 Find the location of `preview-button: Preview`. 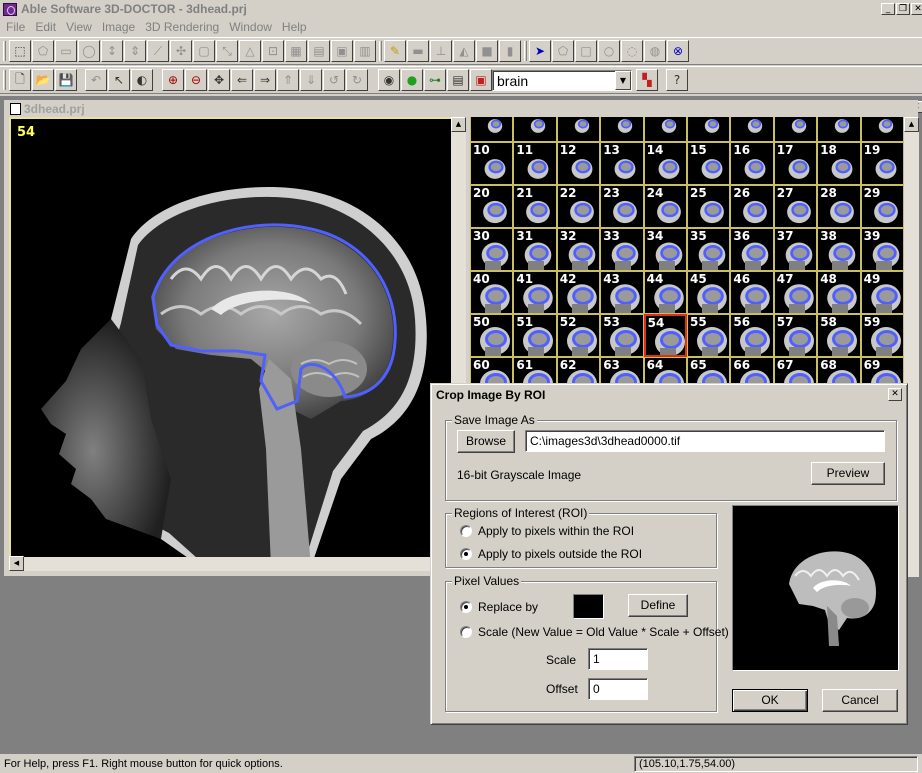

preview-button: Preview is located at coordinates (848, 473).